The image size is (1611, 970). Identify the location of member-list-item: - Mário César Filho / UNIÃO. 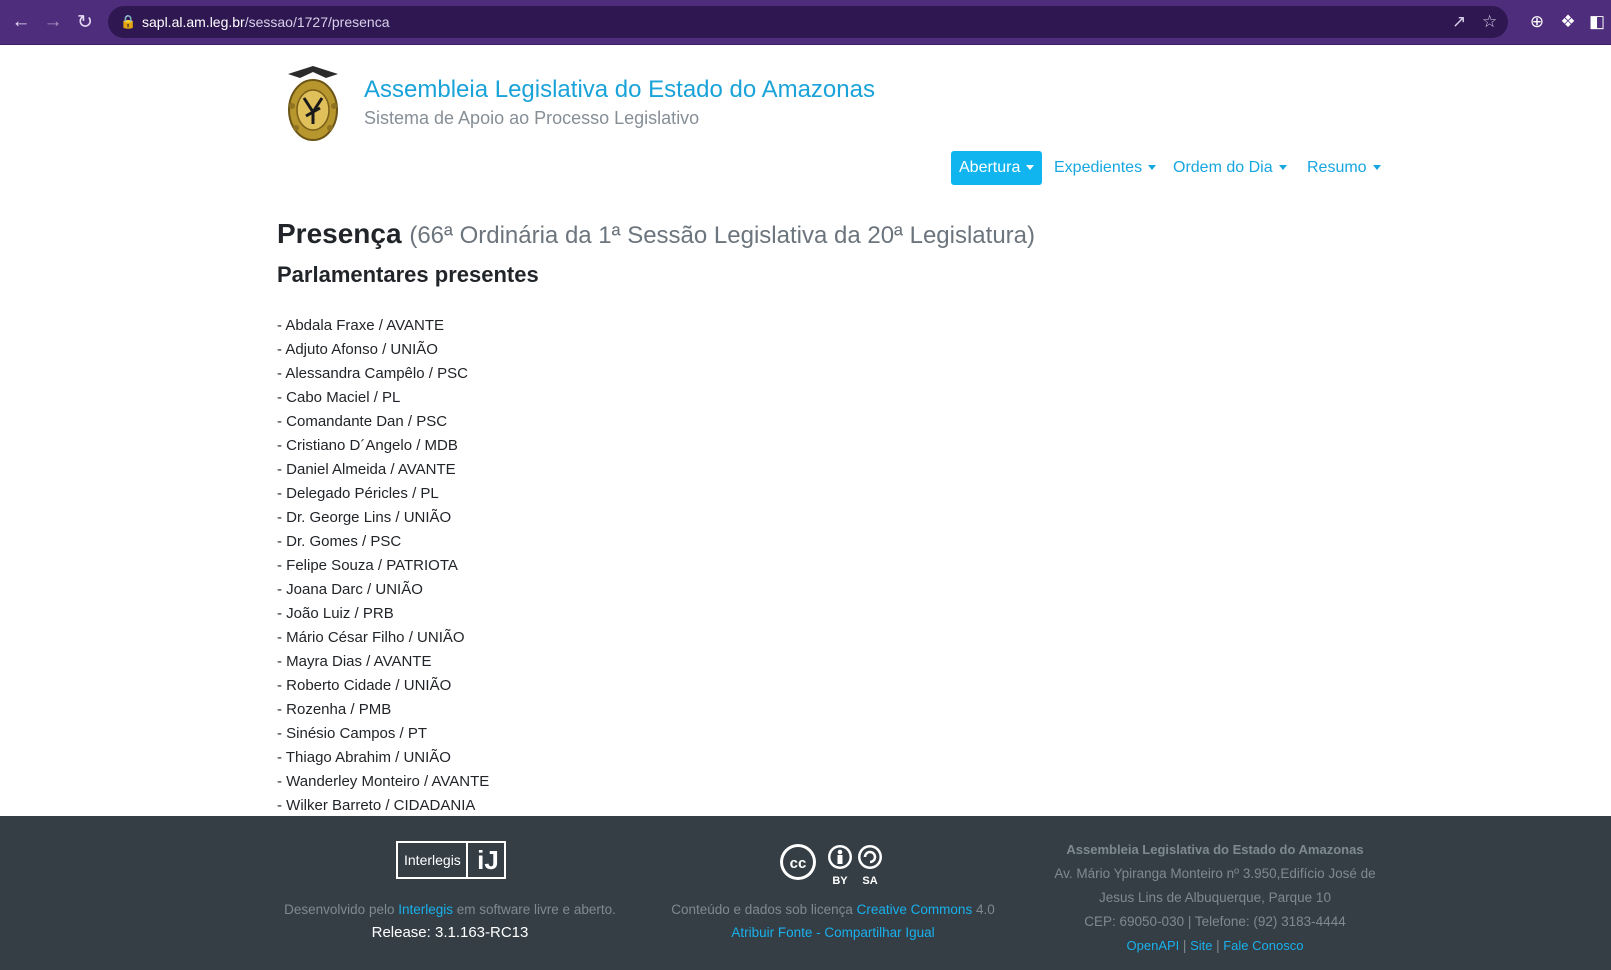
(371, 637).